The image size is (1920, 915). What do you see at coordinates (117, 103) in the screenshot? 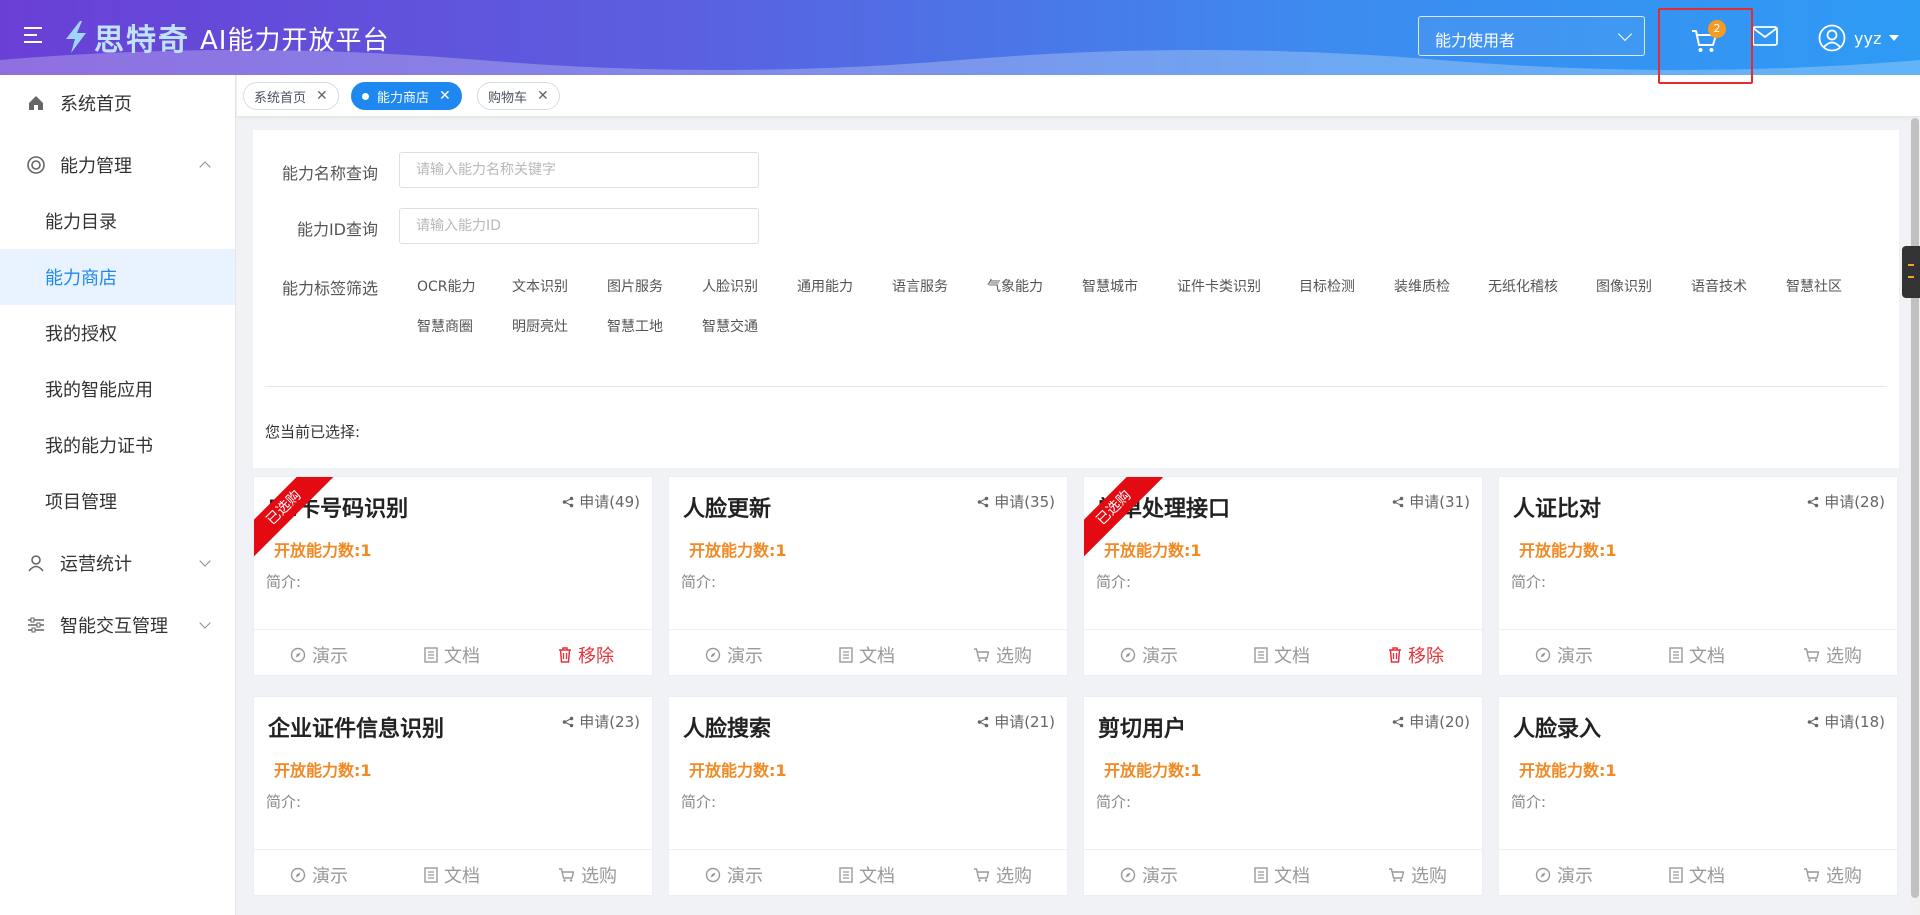
I see `sidebar-item-home: 系统首页` at bounding box center [117, 103].